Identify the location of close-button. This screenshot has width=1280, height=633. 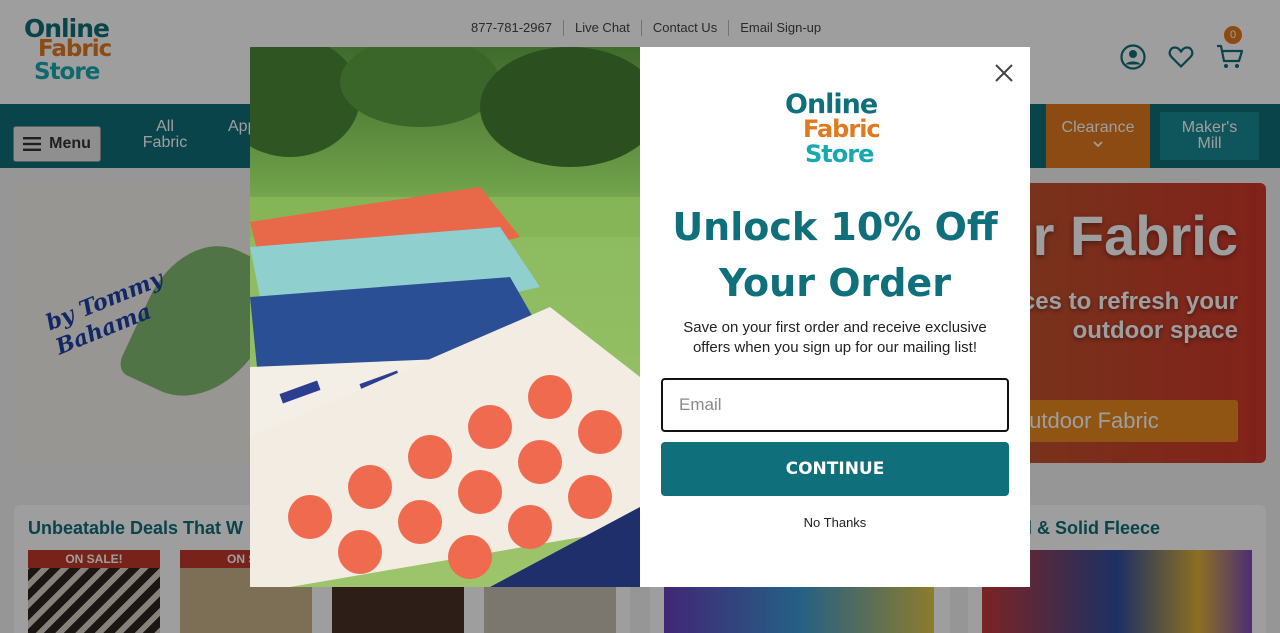
(1004, 73).